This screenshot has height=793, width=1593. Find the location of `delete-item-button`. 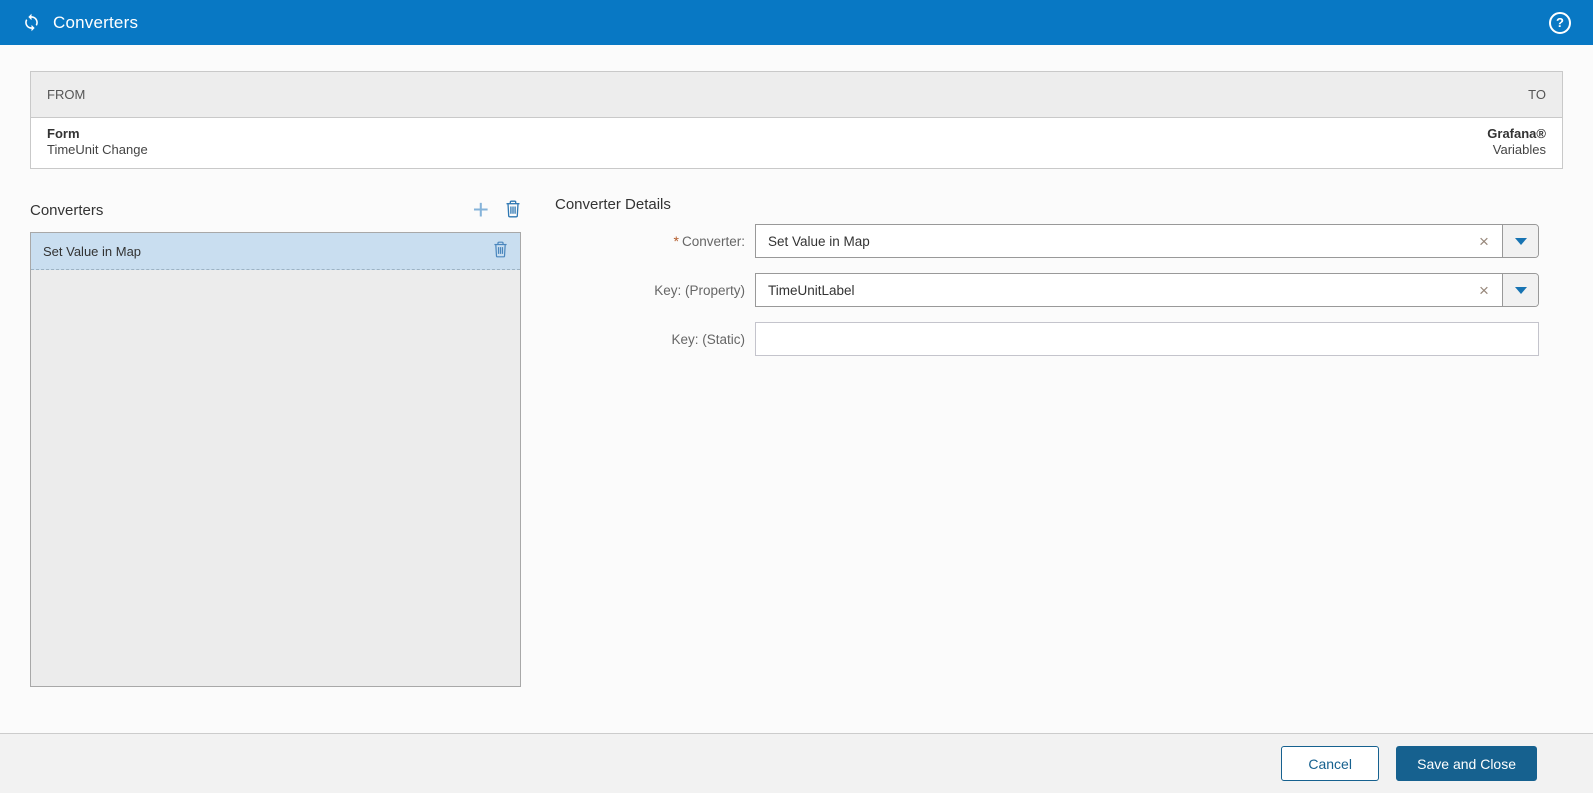

delete-item-button is located at coordinates (500, 251).